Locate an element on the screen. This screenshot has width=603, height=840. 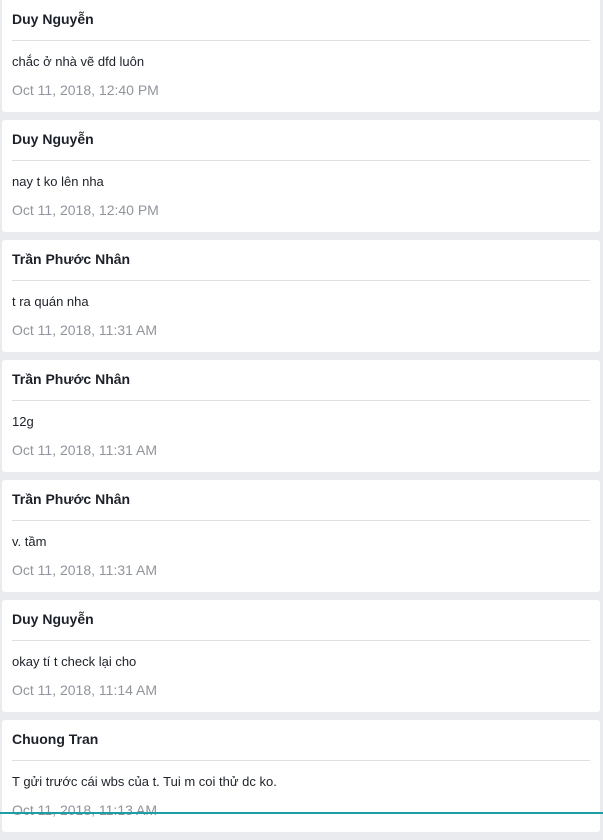
message-text: nay t ko lên nha is located at coordinates (58, 181).